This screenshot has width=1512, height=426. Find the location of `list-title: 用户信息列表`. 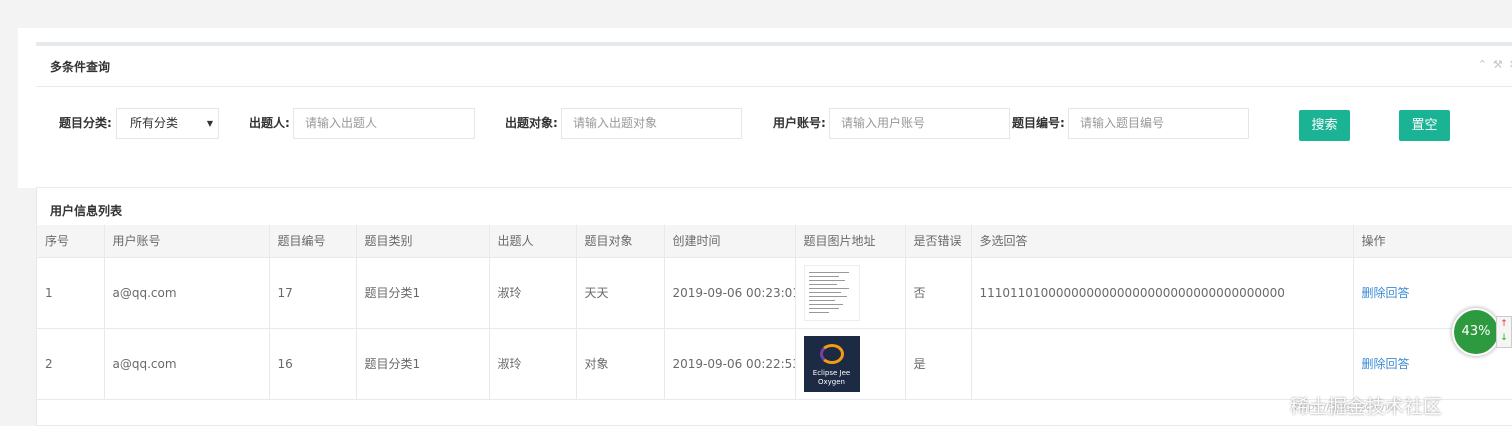

list-title: 用户信息列表 is located at coordinates (86, 211).